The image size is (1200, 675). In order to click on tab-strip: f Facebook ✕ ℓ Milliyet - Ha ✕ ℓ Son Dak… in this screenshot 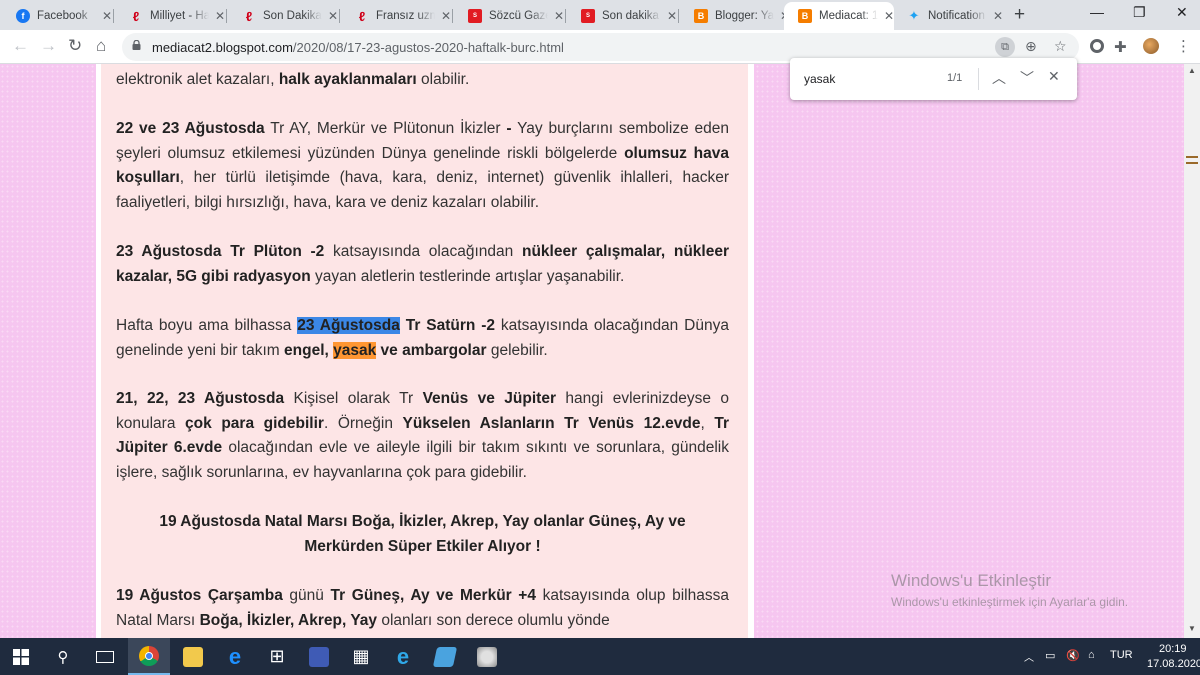, I will do `click(600, 15)`.